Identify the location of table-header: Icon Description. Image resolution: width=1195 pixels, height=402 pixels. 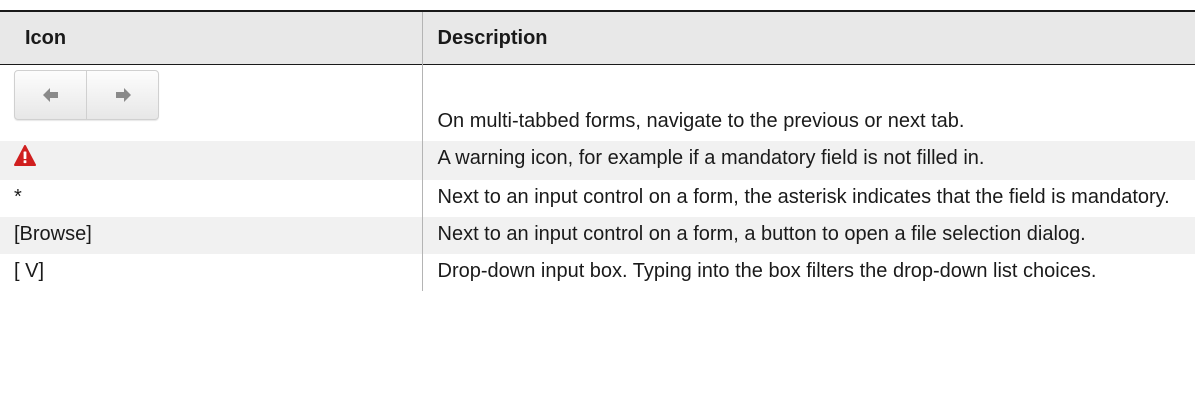
(597, 38).